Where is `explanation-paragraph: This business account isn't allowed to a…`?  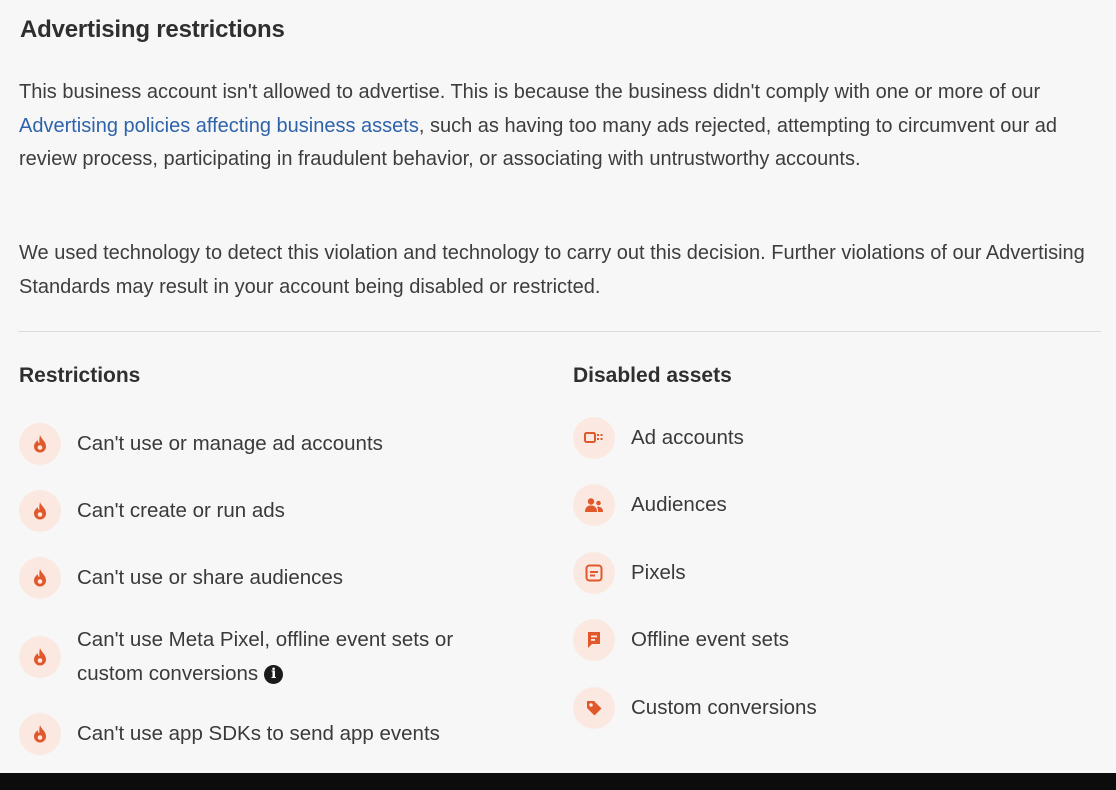
explanation-paragraph: This business account isn't allowed to a… is located at coordinates (561, 126).